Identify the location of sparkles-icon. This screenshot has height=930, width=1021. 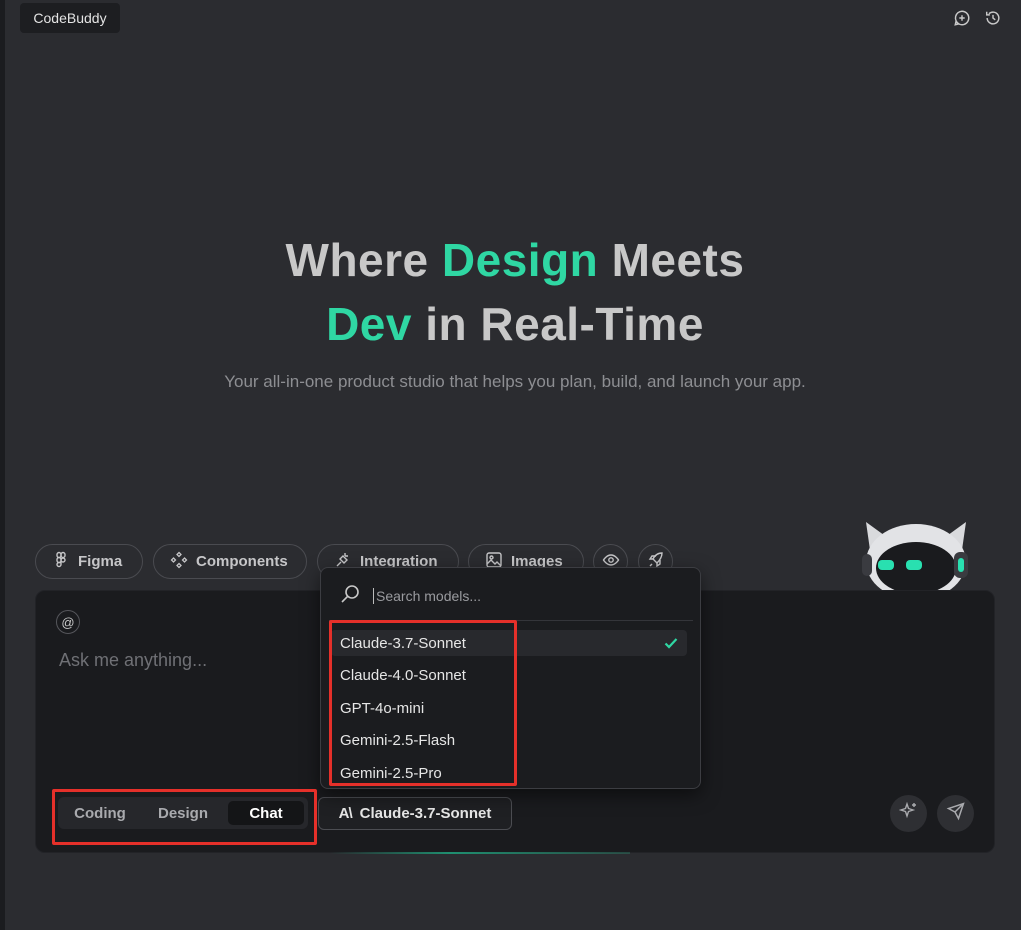
(908, 813).